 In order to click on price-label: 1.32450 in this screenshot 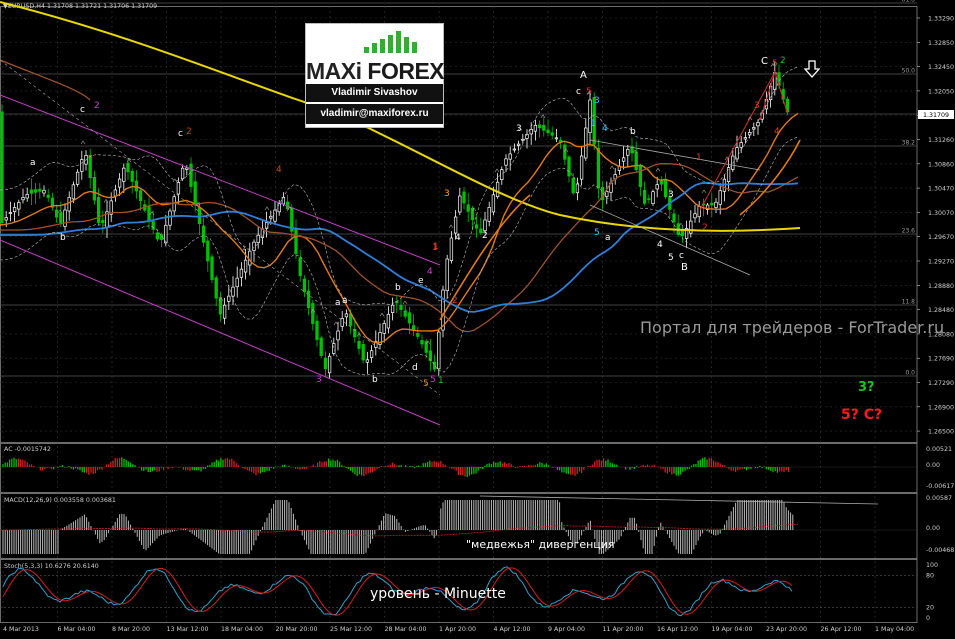, I will do `click(941, 67)`.